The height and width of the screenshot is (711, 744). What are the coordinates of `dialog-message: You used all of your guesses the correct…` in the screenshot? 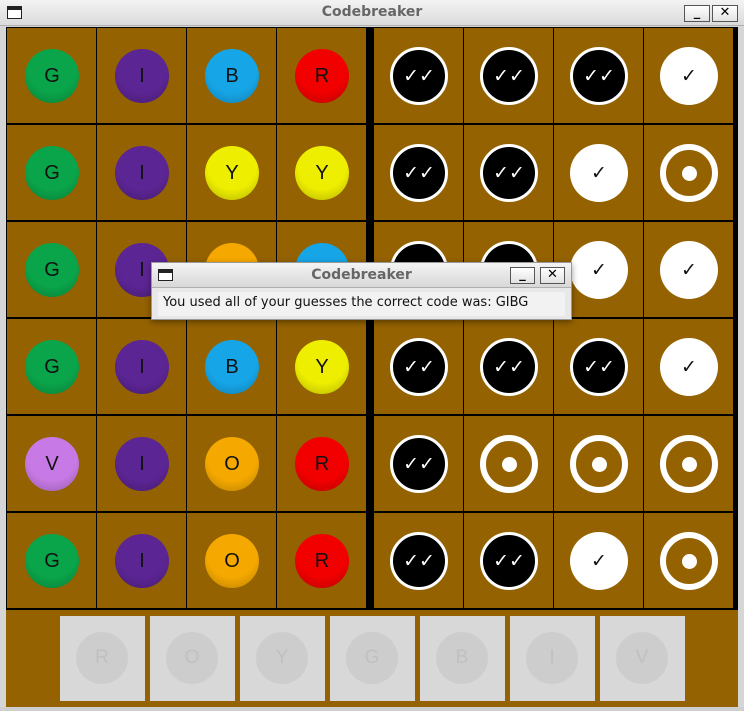 It's located at (361, 304).